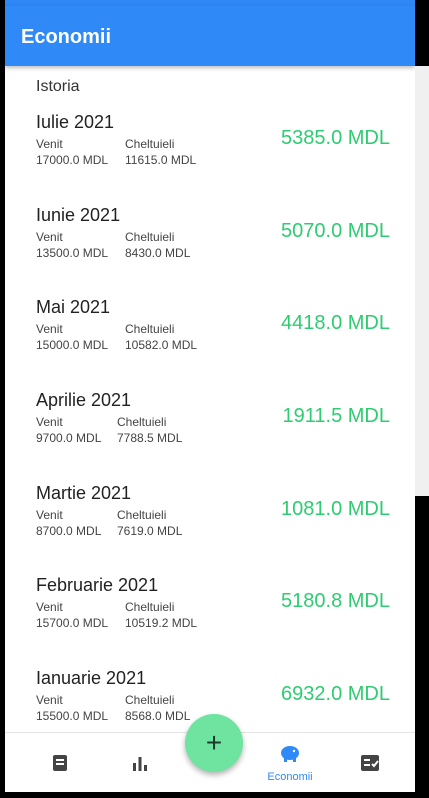  I want to click on nav-item-statistics, so click(140, 762).